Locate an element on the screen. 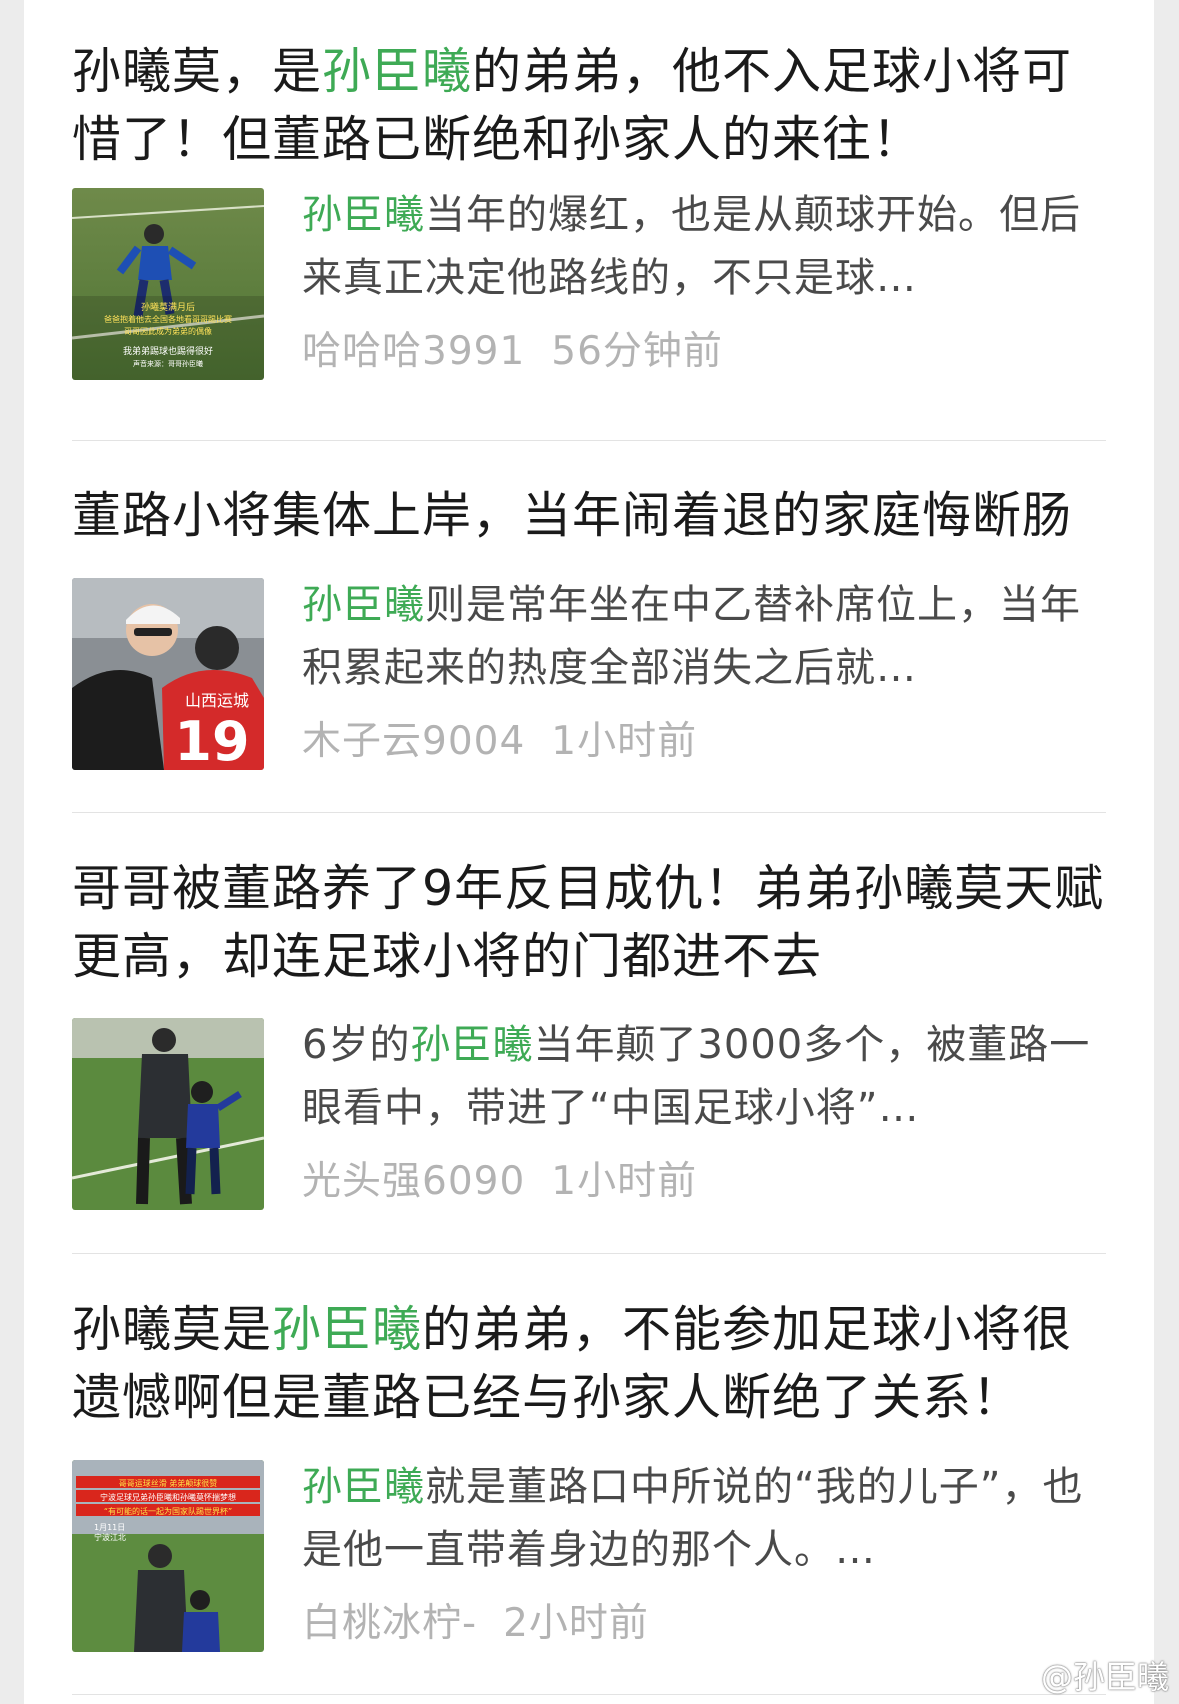 The width and height of the screenshot is (1179, 1704). article-time: 56分钟前 is located at coordinates (637, 351).